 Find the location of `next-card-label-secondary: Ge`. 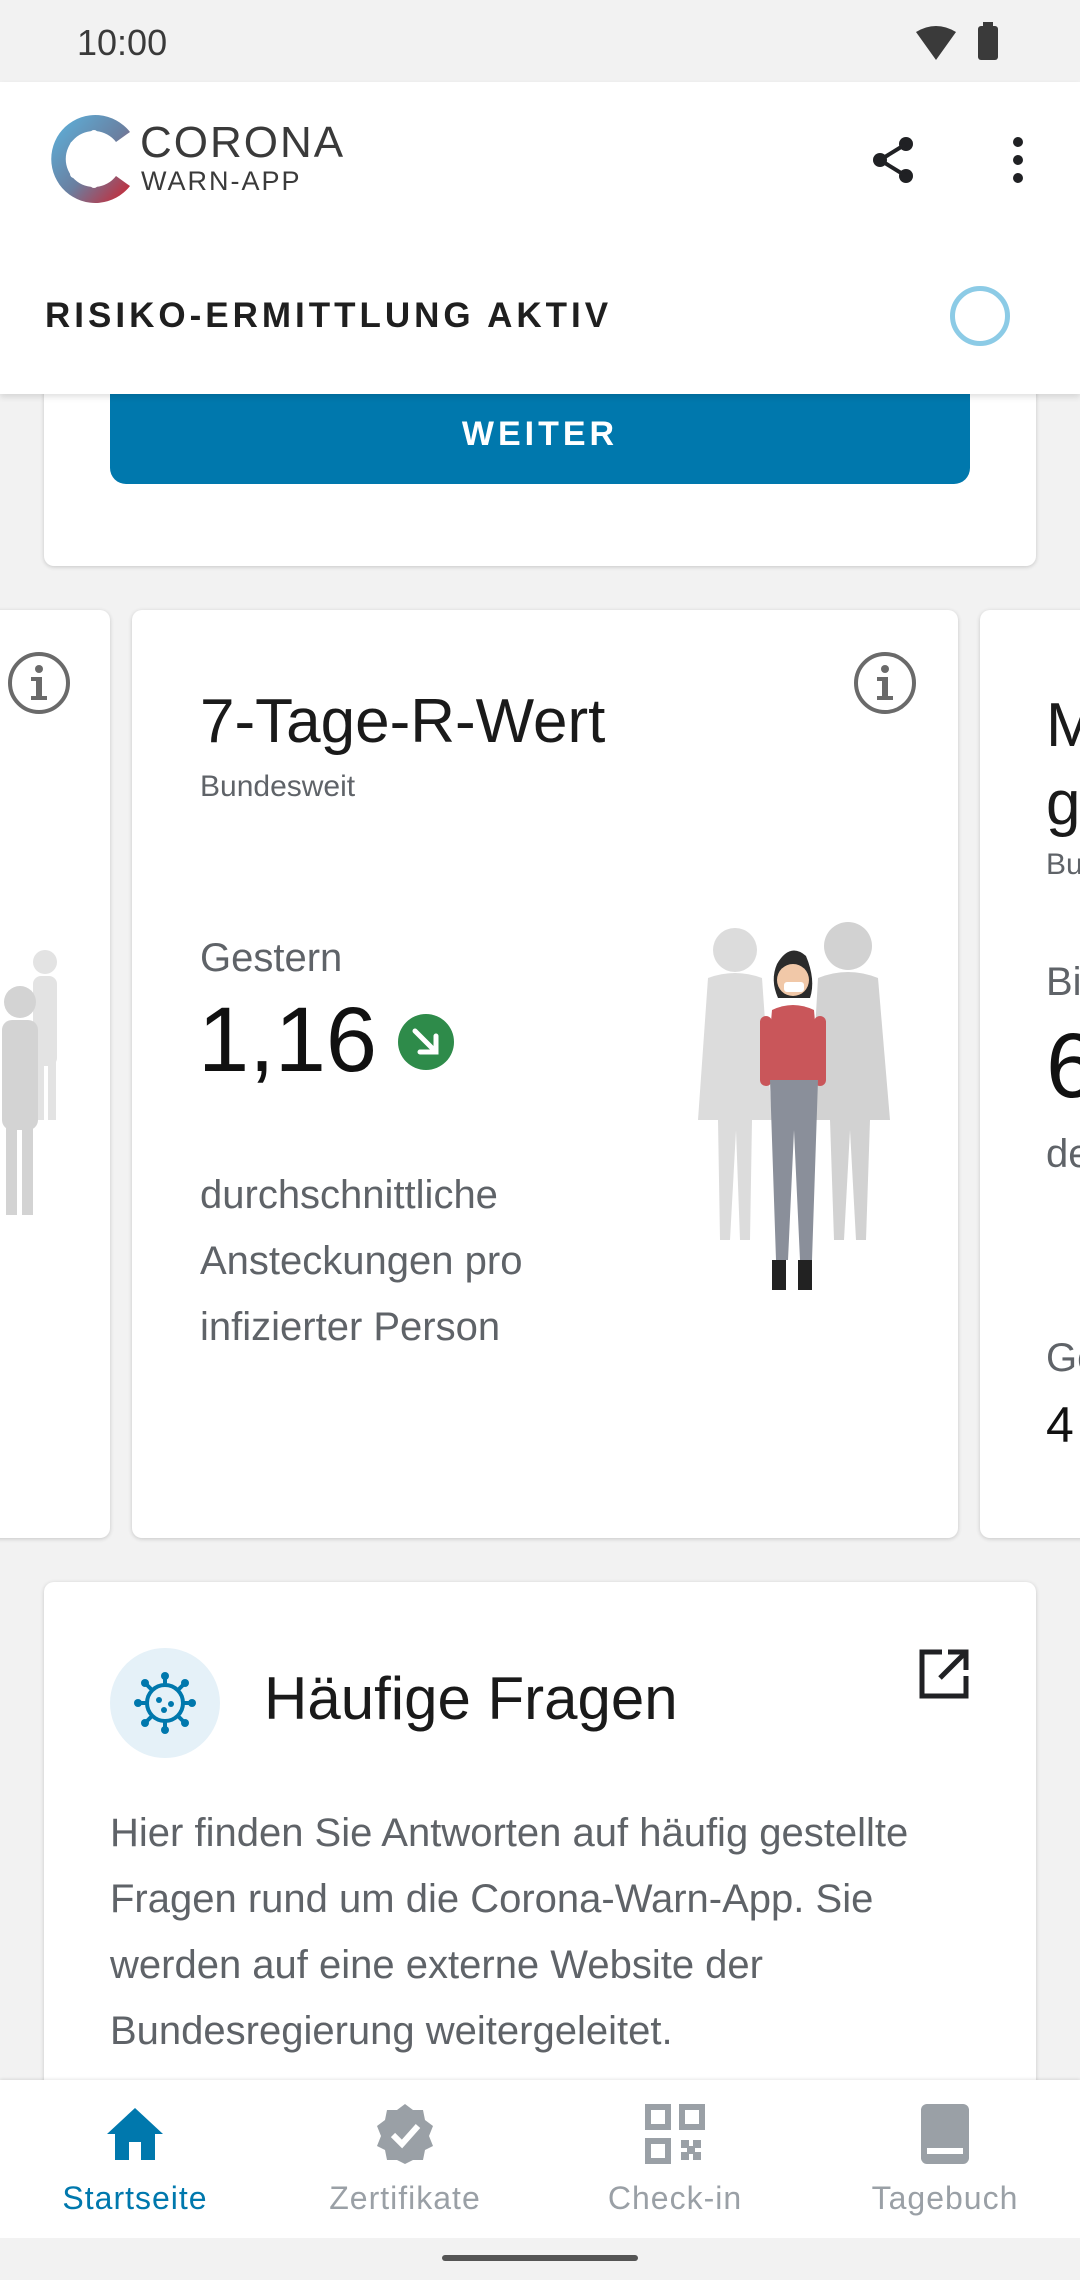

next-card-label-secondary: Ge is located at coordinates (1063, 1358).